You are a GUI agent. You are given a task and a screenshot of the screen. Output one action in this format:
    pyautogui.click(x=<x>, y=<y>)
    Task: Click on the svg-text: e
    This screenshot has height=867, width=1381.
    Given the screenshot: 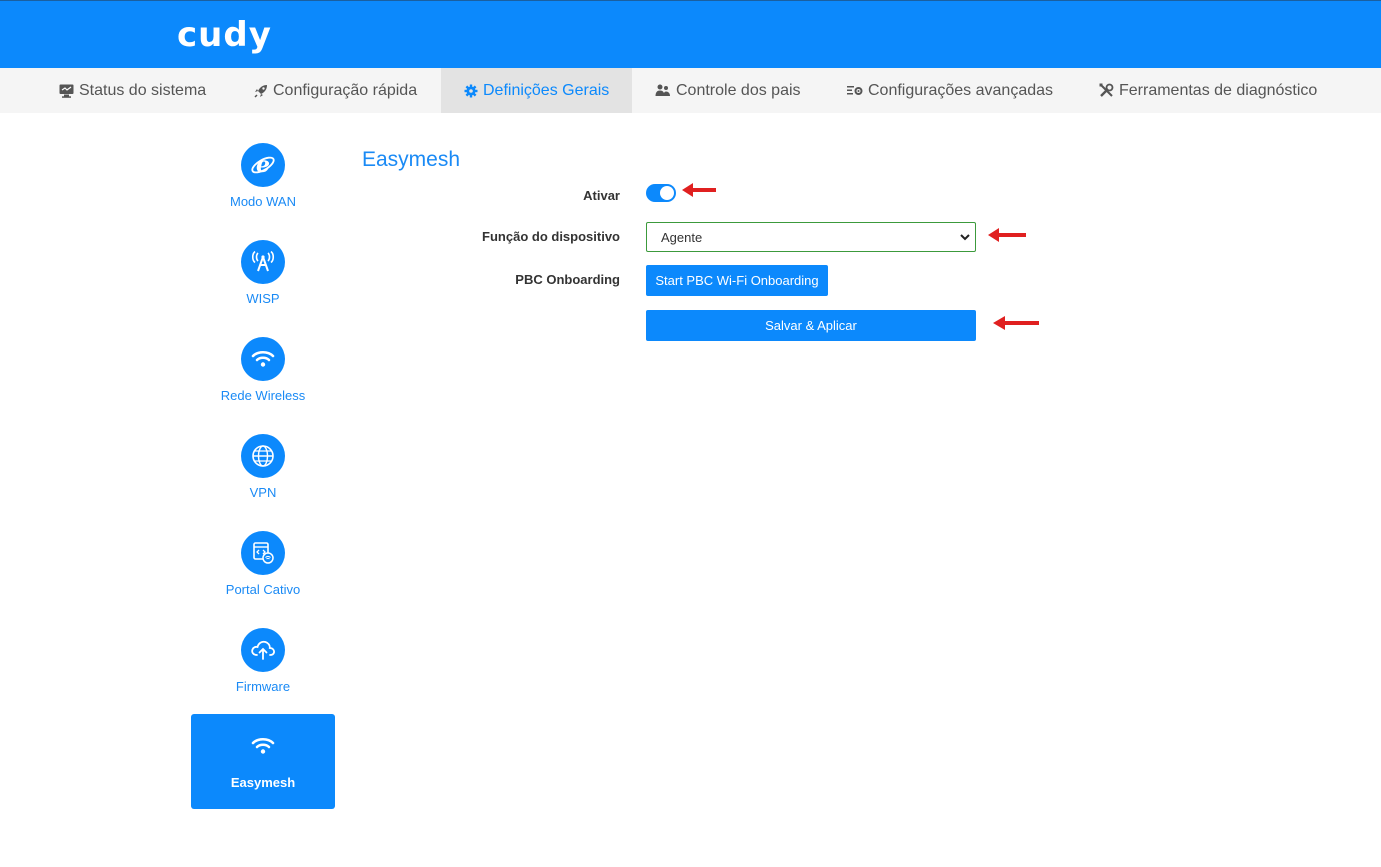 What is the action you would take?
    pyautogui.click(x=263, y=165)
    